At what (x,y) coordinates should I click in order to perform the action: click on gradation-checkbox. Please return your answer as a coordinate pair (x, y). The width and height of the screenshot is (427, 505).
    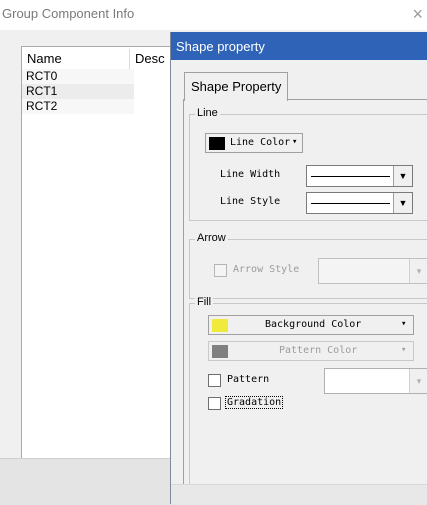
    Looking at the image, I should click on (214, 403).